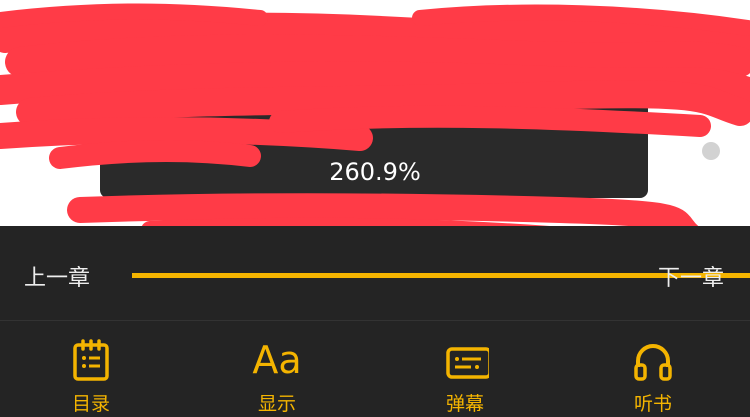  What do you see at coordinates (57, 276) in the screenshot?
I see `previous-chapter-button: 上一章` at bounding box center [57, 276].